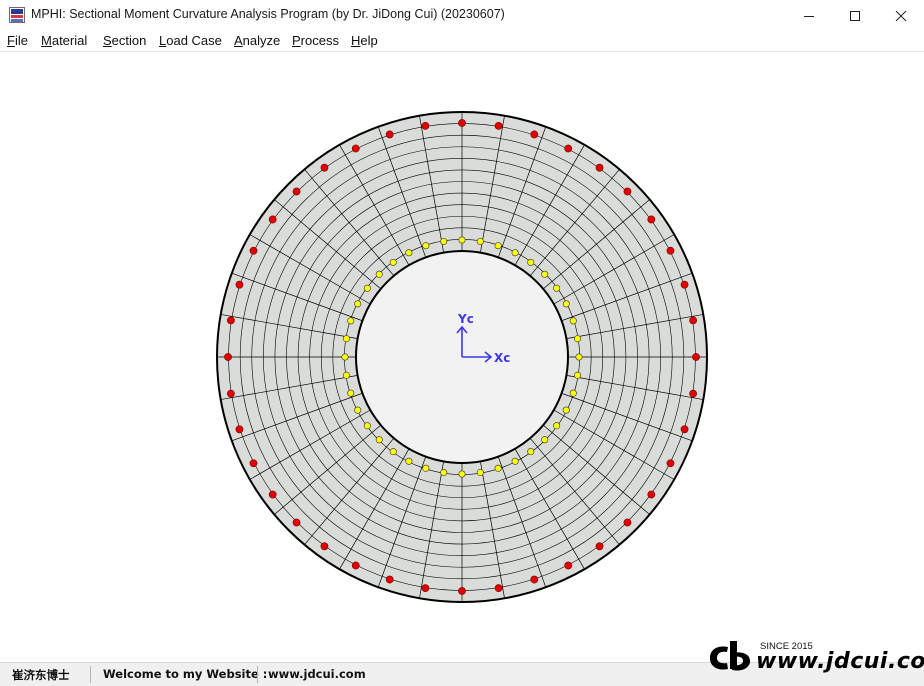  I want to click on close-icon, so click(901, 15).